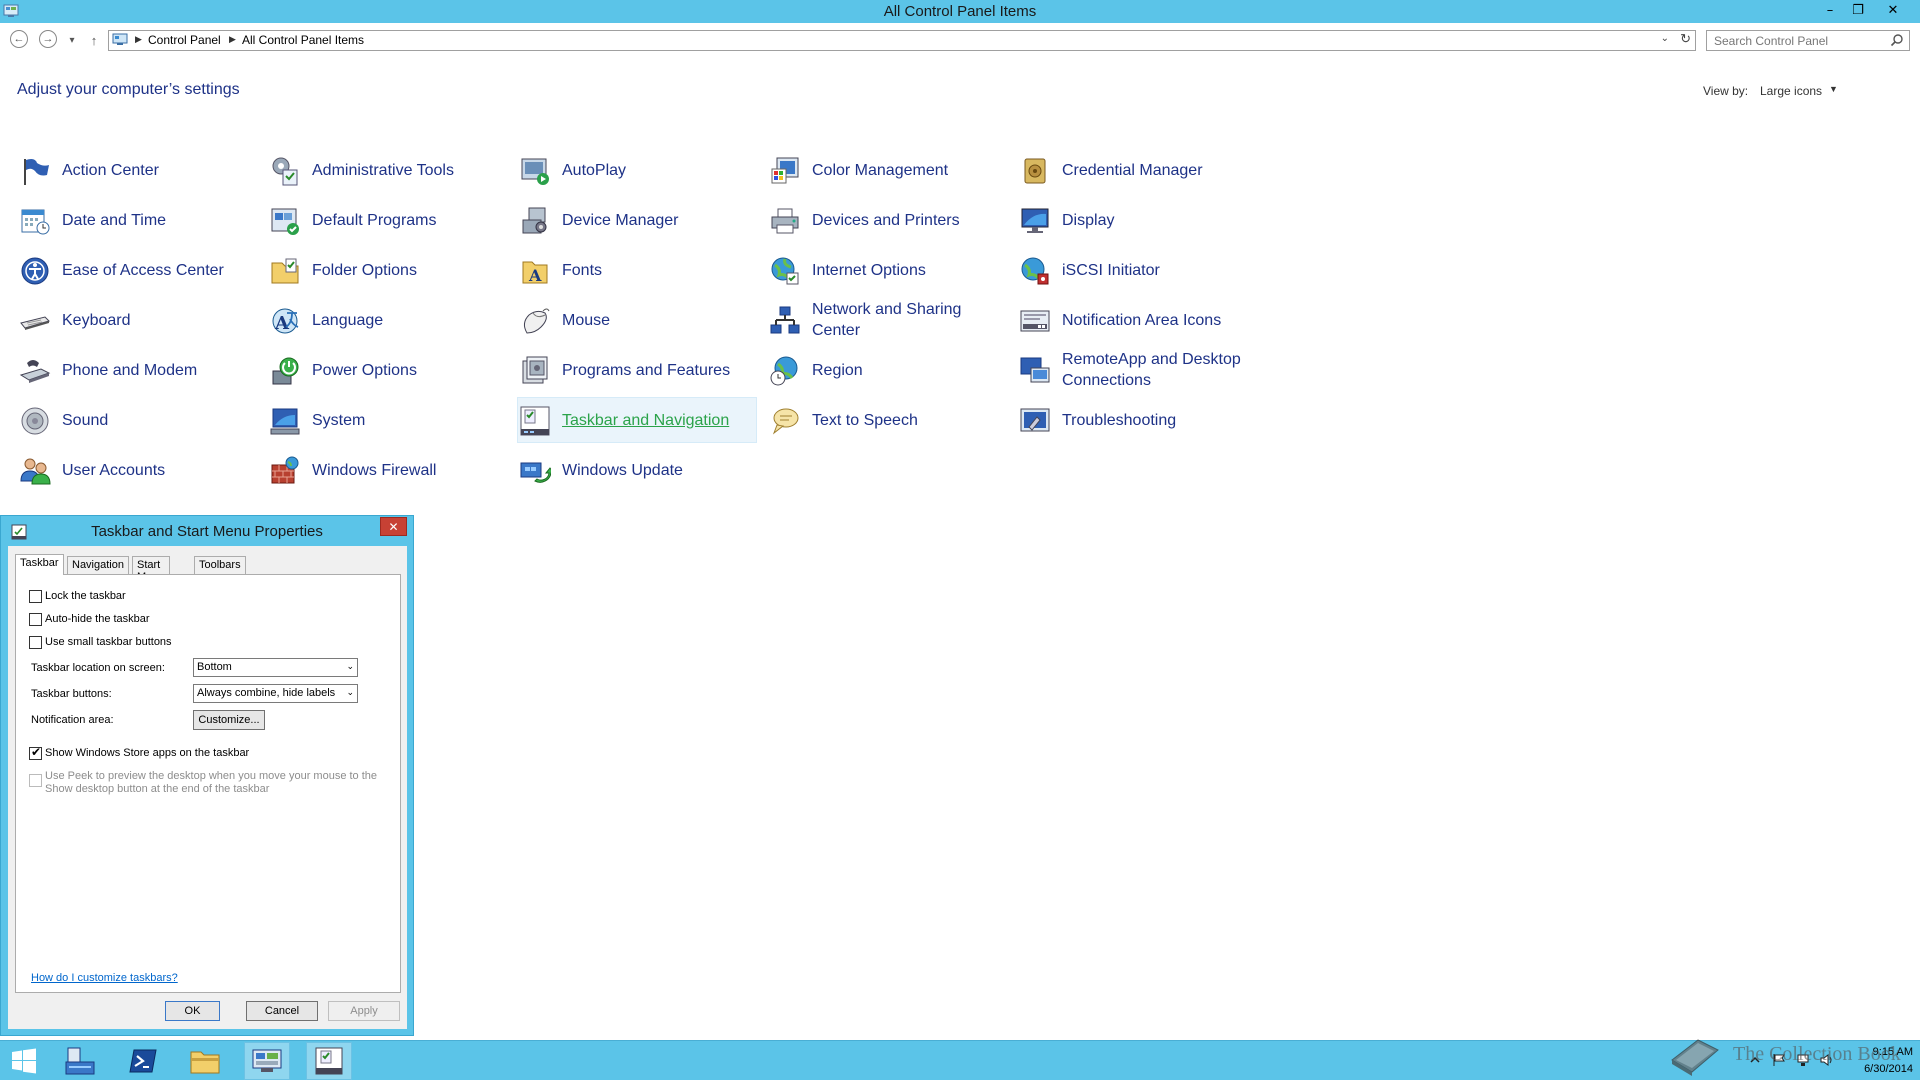 Image resolution: width=1920 pixels, height=1080 pixels. What do you see at coordinates (594, 170) in the screenshot?
I see `item-label: AutoPlay` at bounding box center [594, 170].